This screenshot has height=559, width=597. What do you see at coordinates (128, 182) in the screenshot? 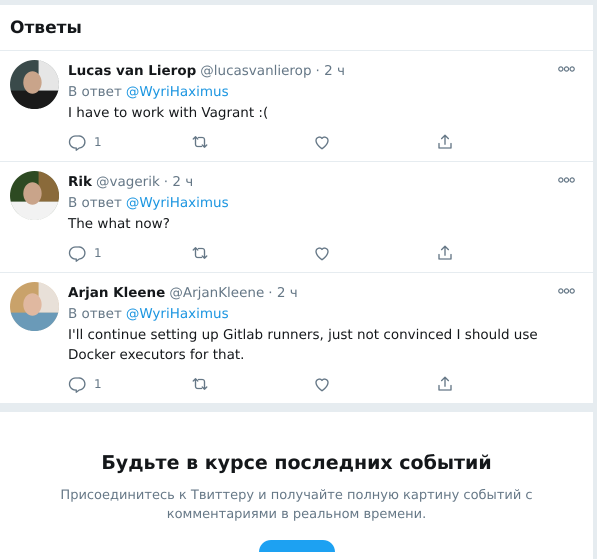
I see `user-handle: @vagerik` at bounding box center [128, 182].